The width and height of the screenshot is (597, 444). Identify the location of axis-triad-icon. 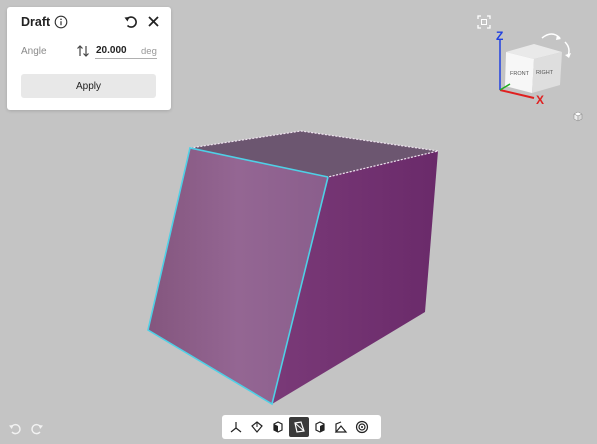
(236, 427).